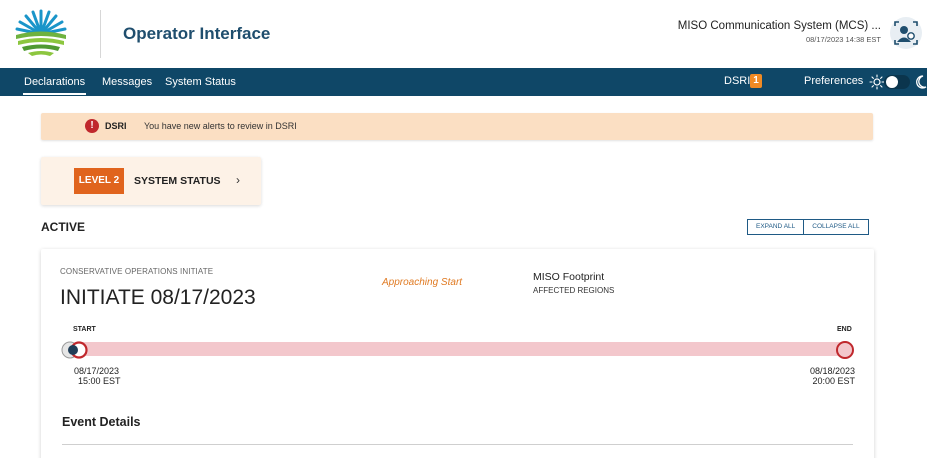  What do you see at coordinates (906, 33) in the screenshot?
I see `user-settings-icon` at bounding box center [906, 33].